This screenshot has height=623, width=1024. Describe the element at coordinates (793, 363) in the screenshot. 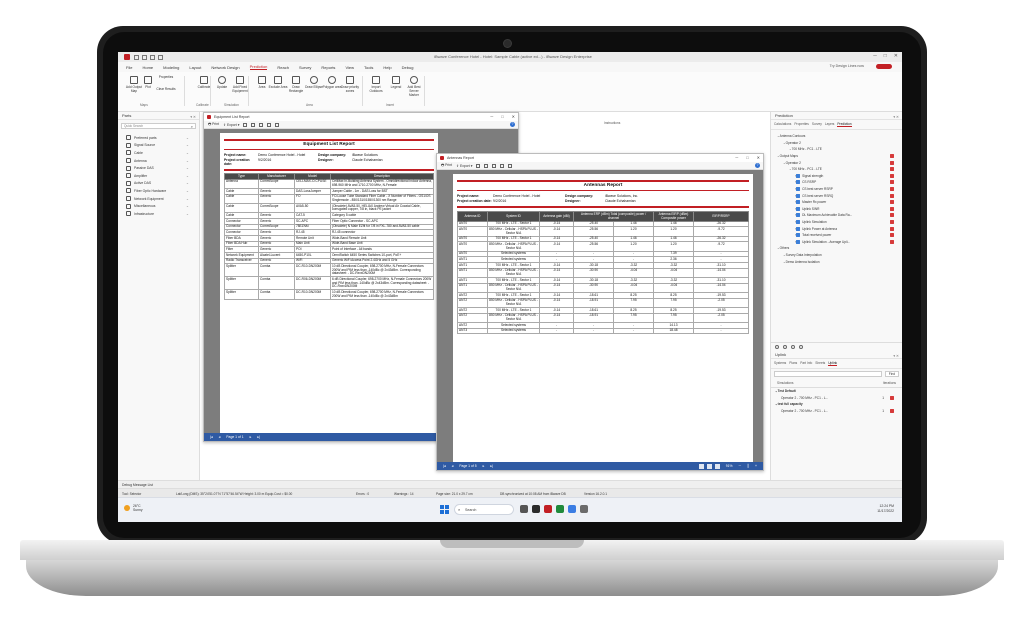

I see `tab-plans: Plans` at that location.